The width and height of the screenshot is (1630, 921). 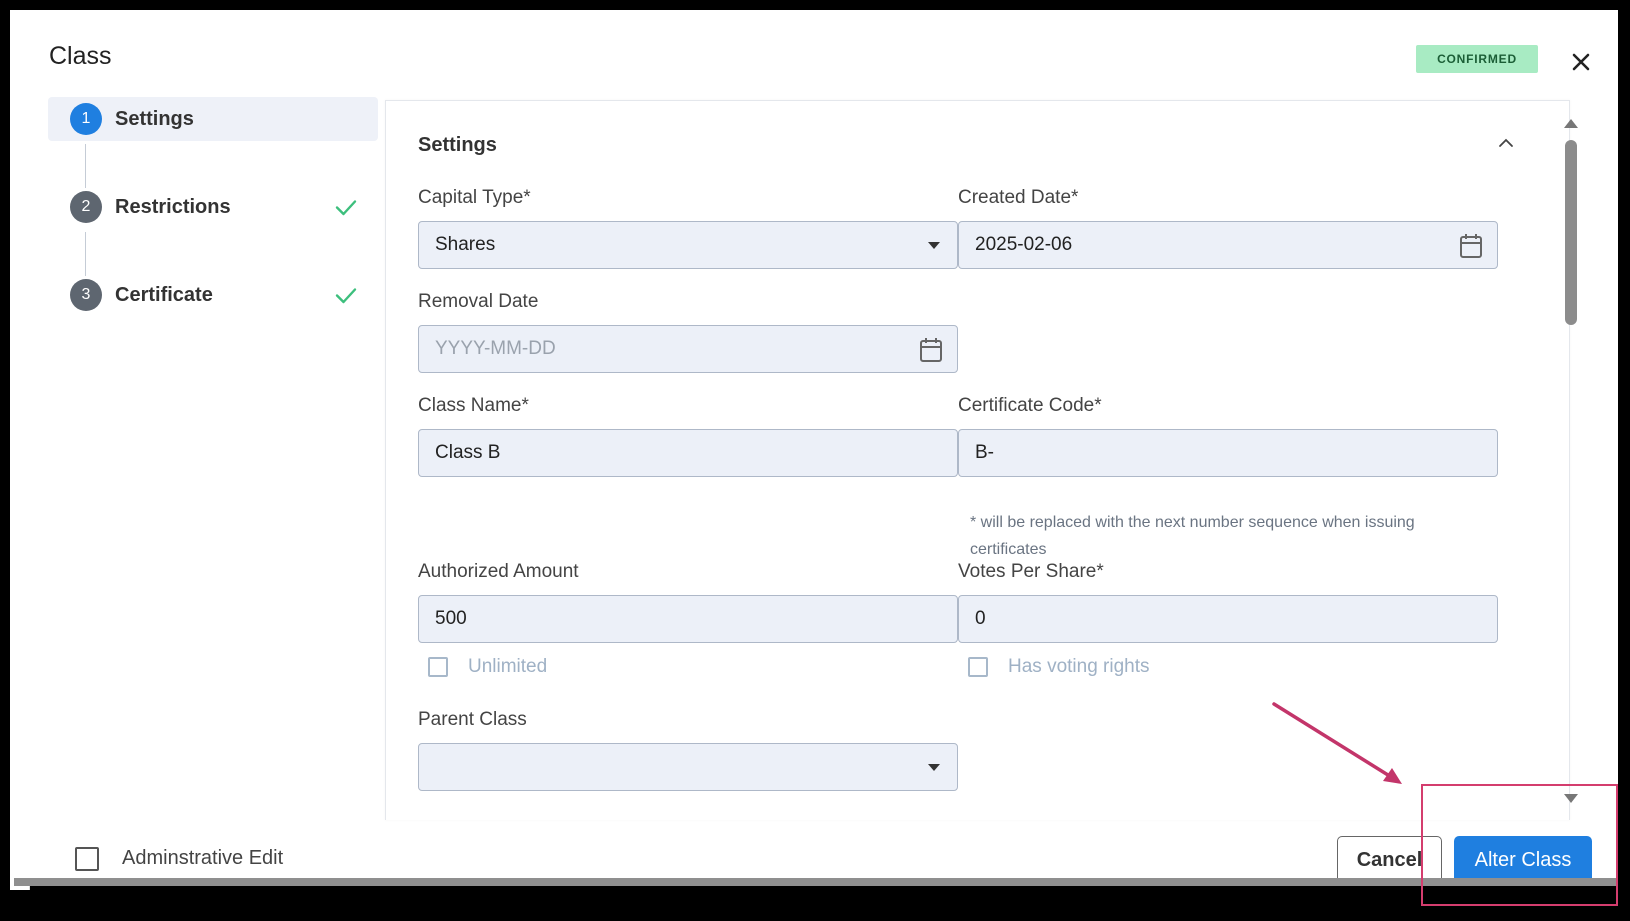 What do you see at coordinates (87, 859) in the screenshot?
I see `administrative-edit-checkbox` at bounding box center [87, 859].